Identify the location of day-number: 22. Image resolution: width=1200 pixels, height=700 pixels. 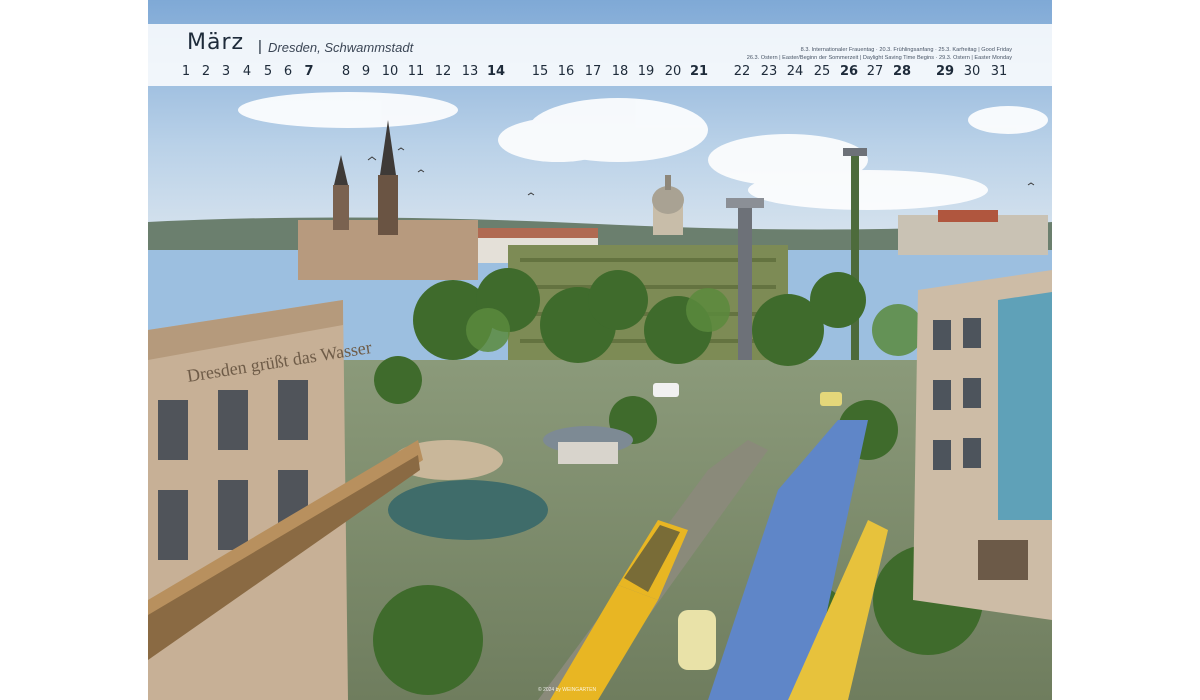
(742, 71).